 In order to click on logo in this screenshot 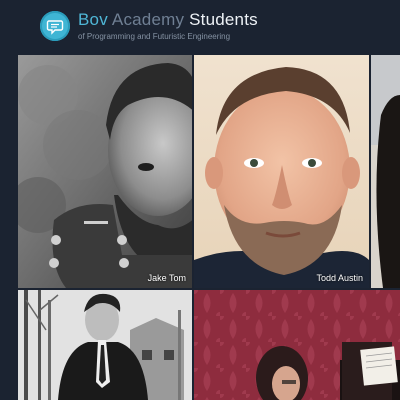, I will do `click(55, 26)`.